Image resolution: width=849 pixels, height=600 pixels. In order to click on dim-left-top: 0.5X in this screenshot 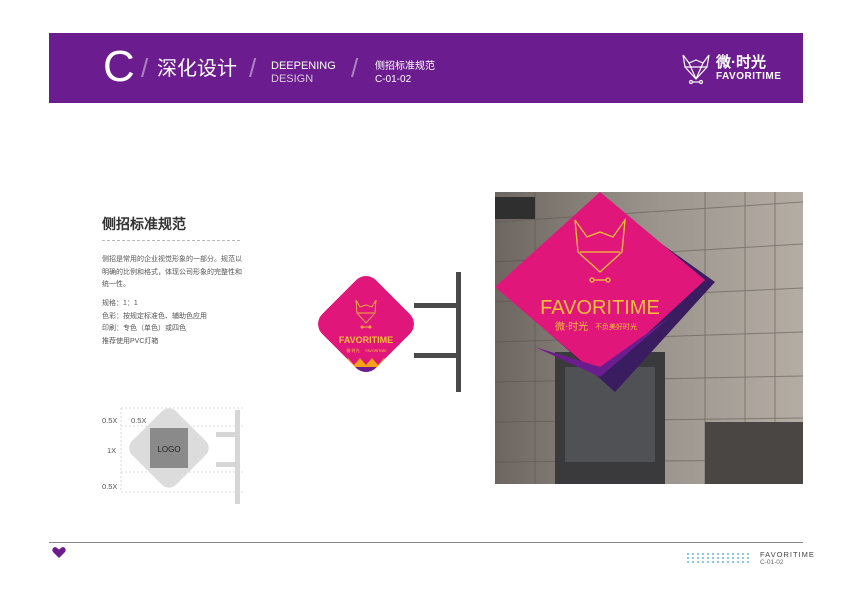, I will do `click(110, 420)`.